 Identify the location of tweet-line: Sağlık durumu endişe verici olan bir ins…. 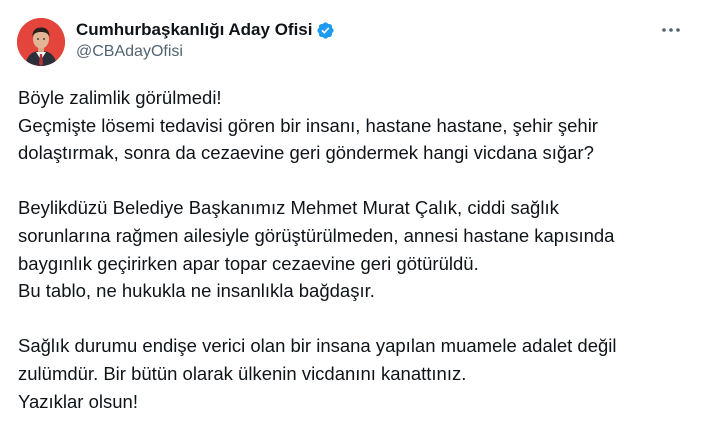
(317, 346).